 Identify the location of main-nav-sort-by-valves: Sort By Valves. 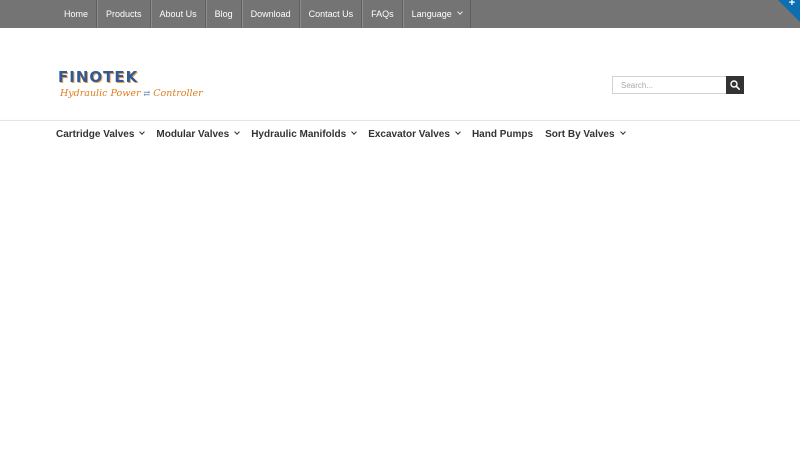
(585, 134).